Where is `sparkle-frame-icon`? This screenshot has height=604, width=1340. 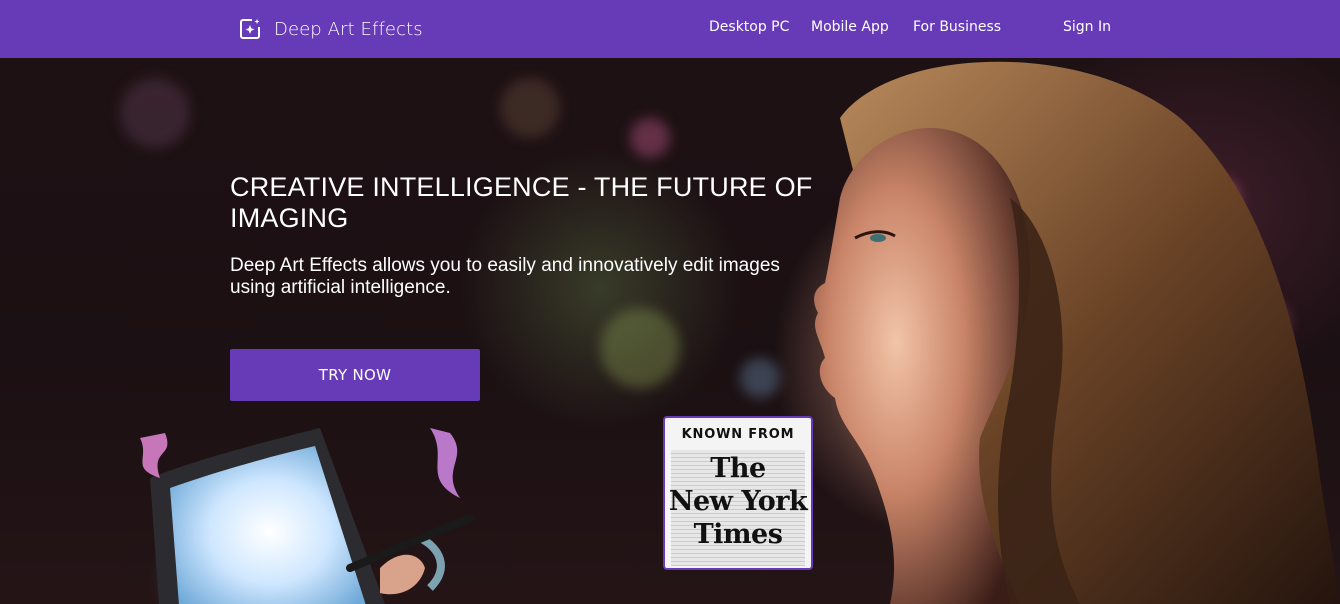 sparkle-frame-icon is located at coordinates (250, 29).